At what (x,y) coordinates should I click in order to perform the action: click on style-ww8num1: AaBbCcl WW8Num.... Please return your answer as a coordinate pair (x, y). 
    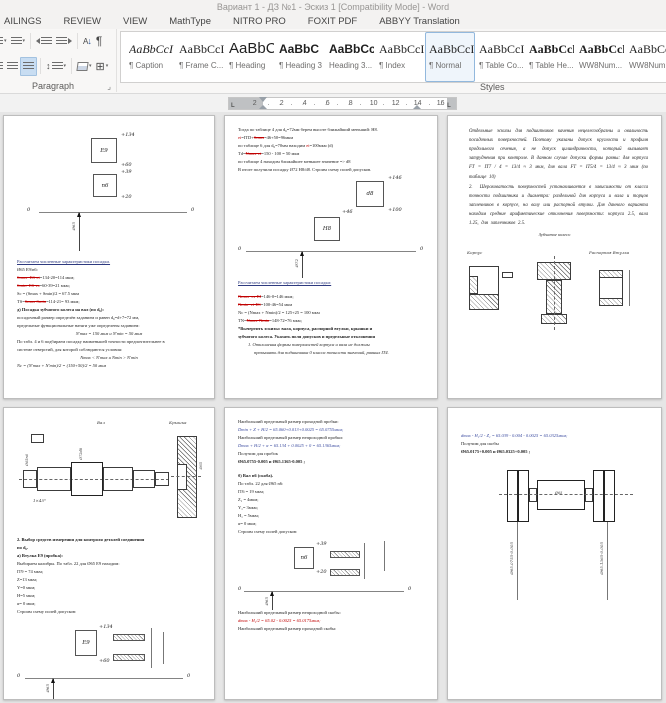
    Looking at the image, I should click on (600, 57).